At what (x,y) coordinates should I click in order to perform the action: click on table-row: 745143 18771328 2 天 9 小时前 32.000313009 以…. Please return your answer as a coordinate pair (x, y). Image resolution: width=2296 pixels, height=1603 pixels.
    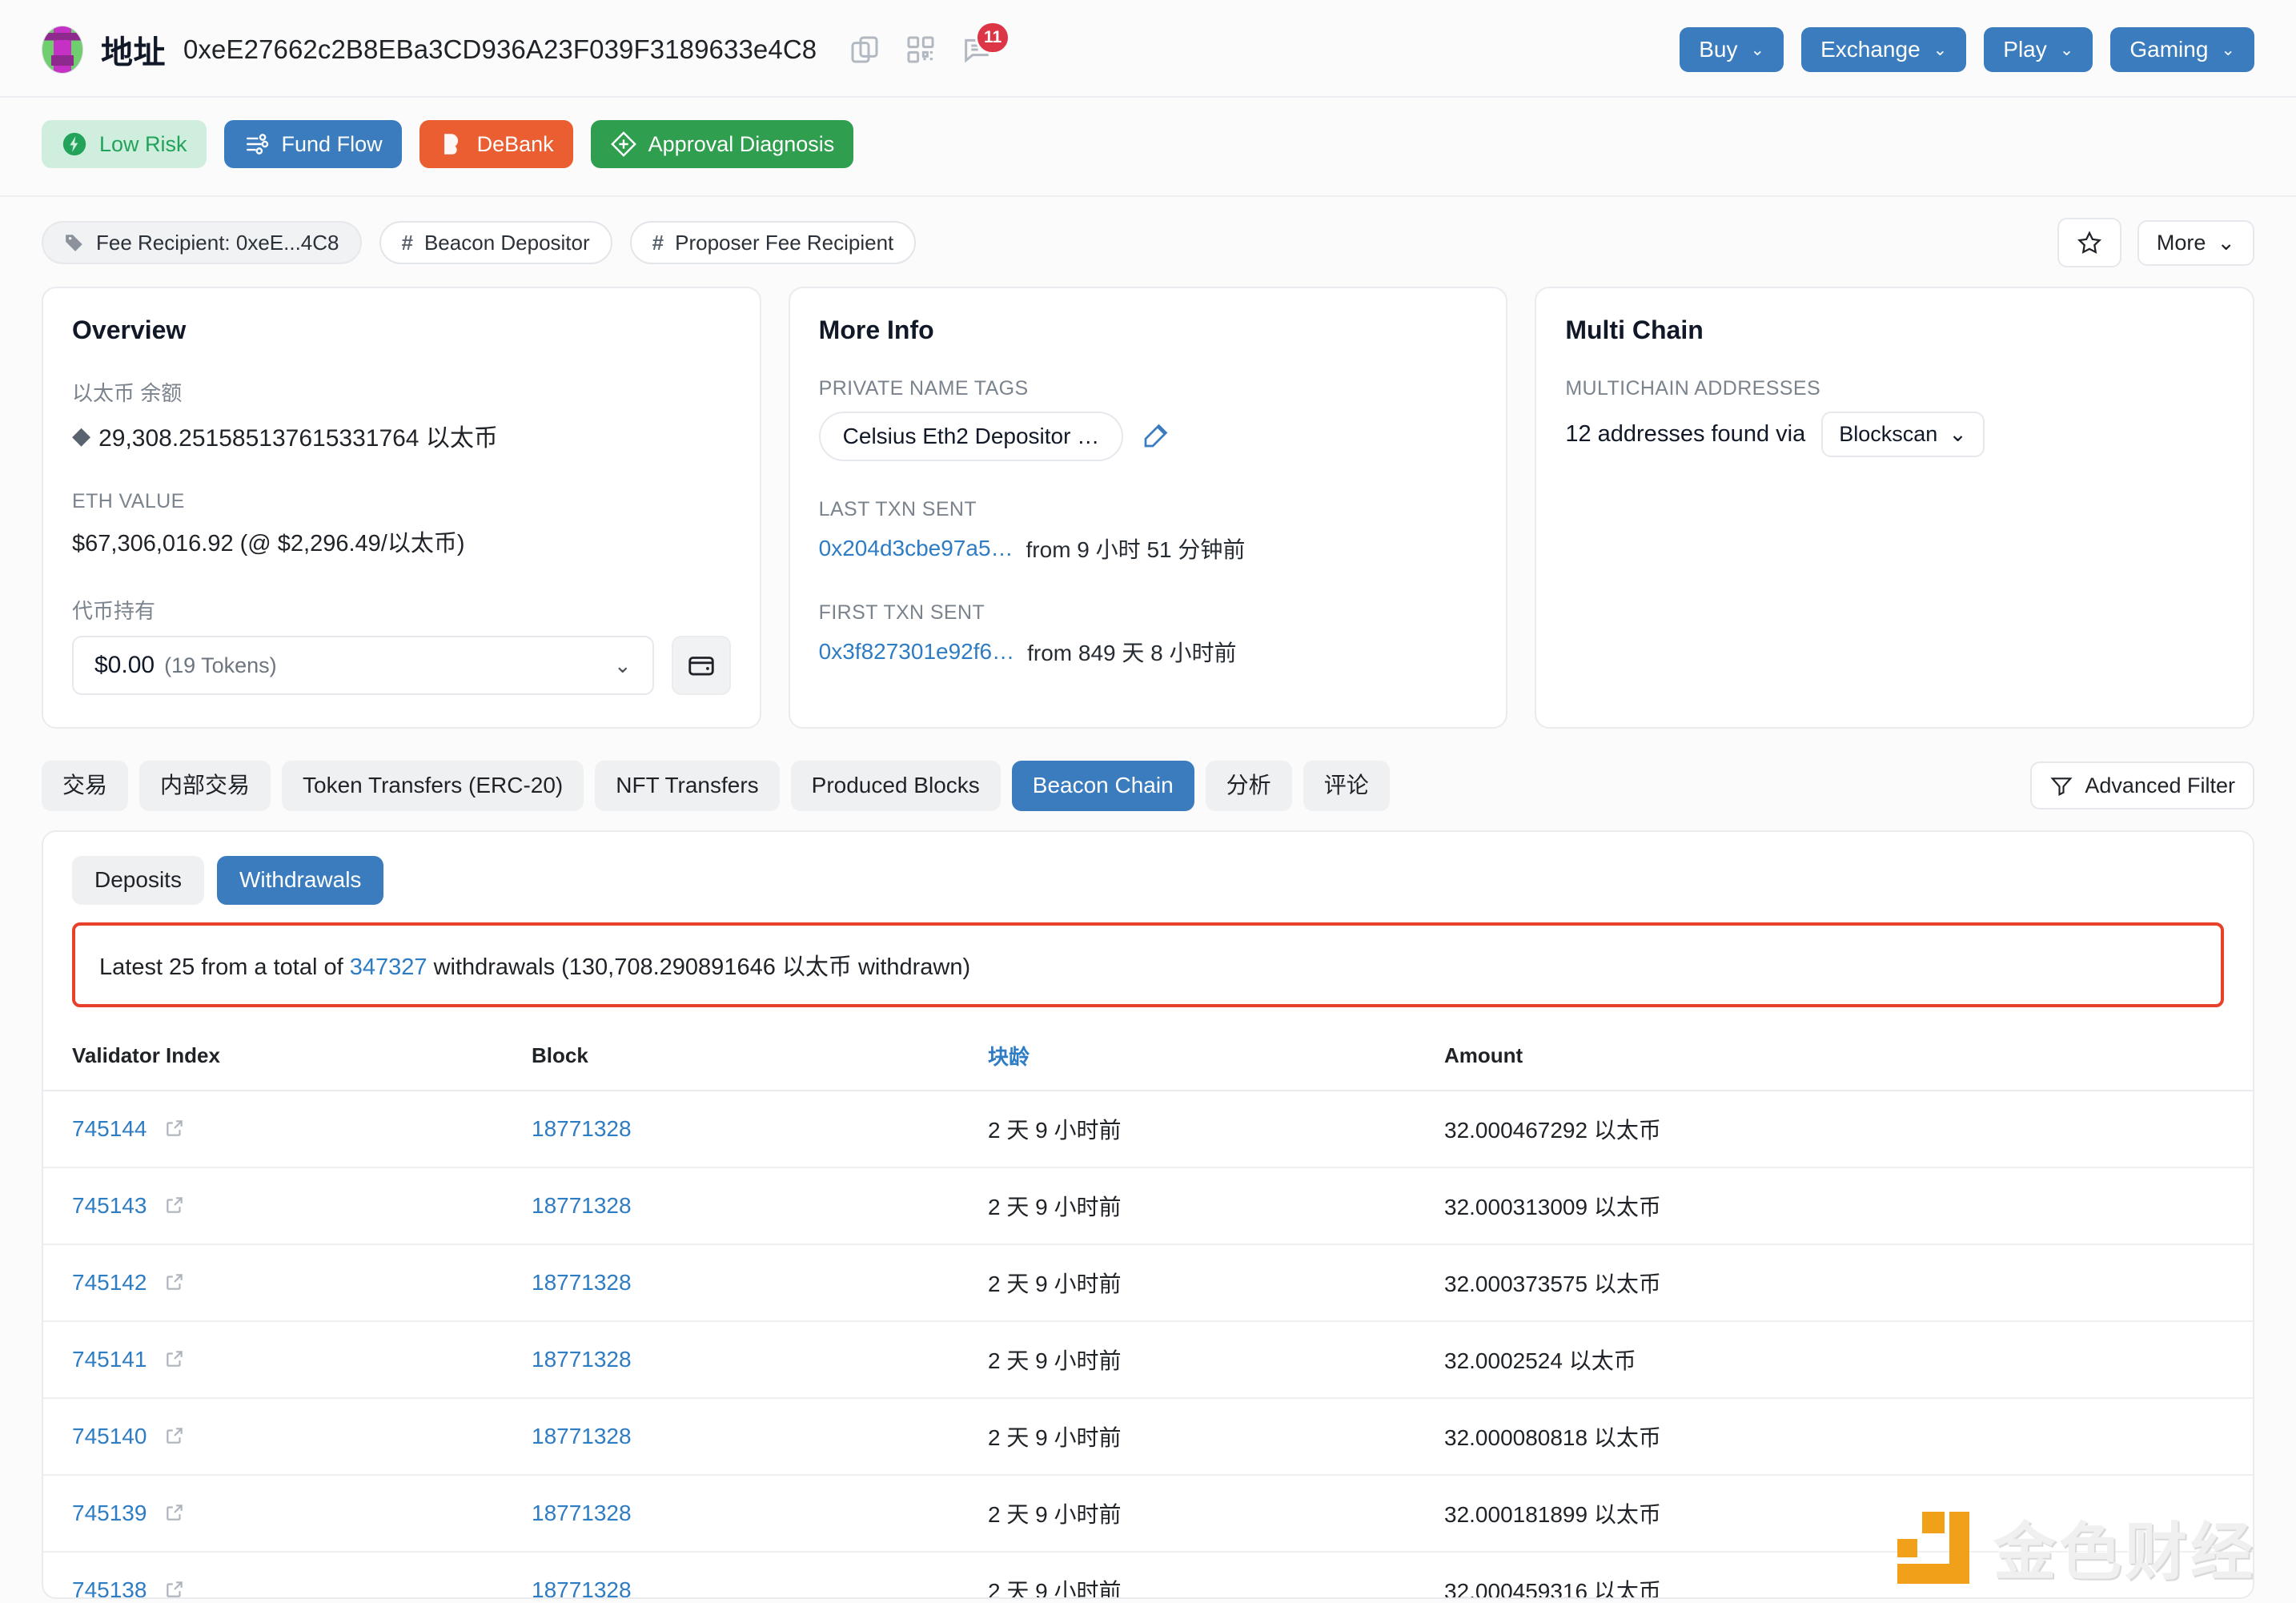
    Looking at the image, I should click on (1148, 1206).